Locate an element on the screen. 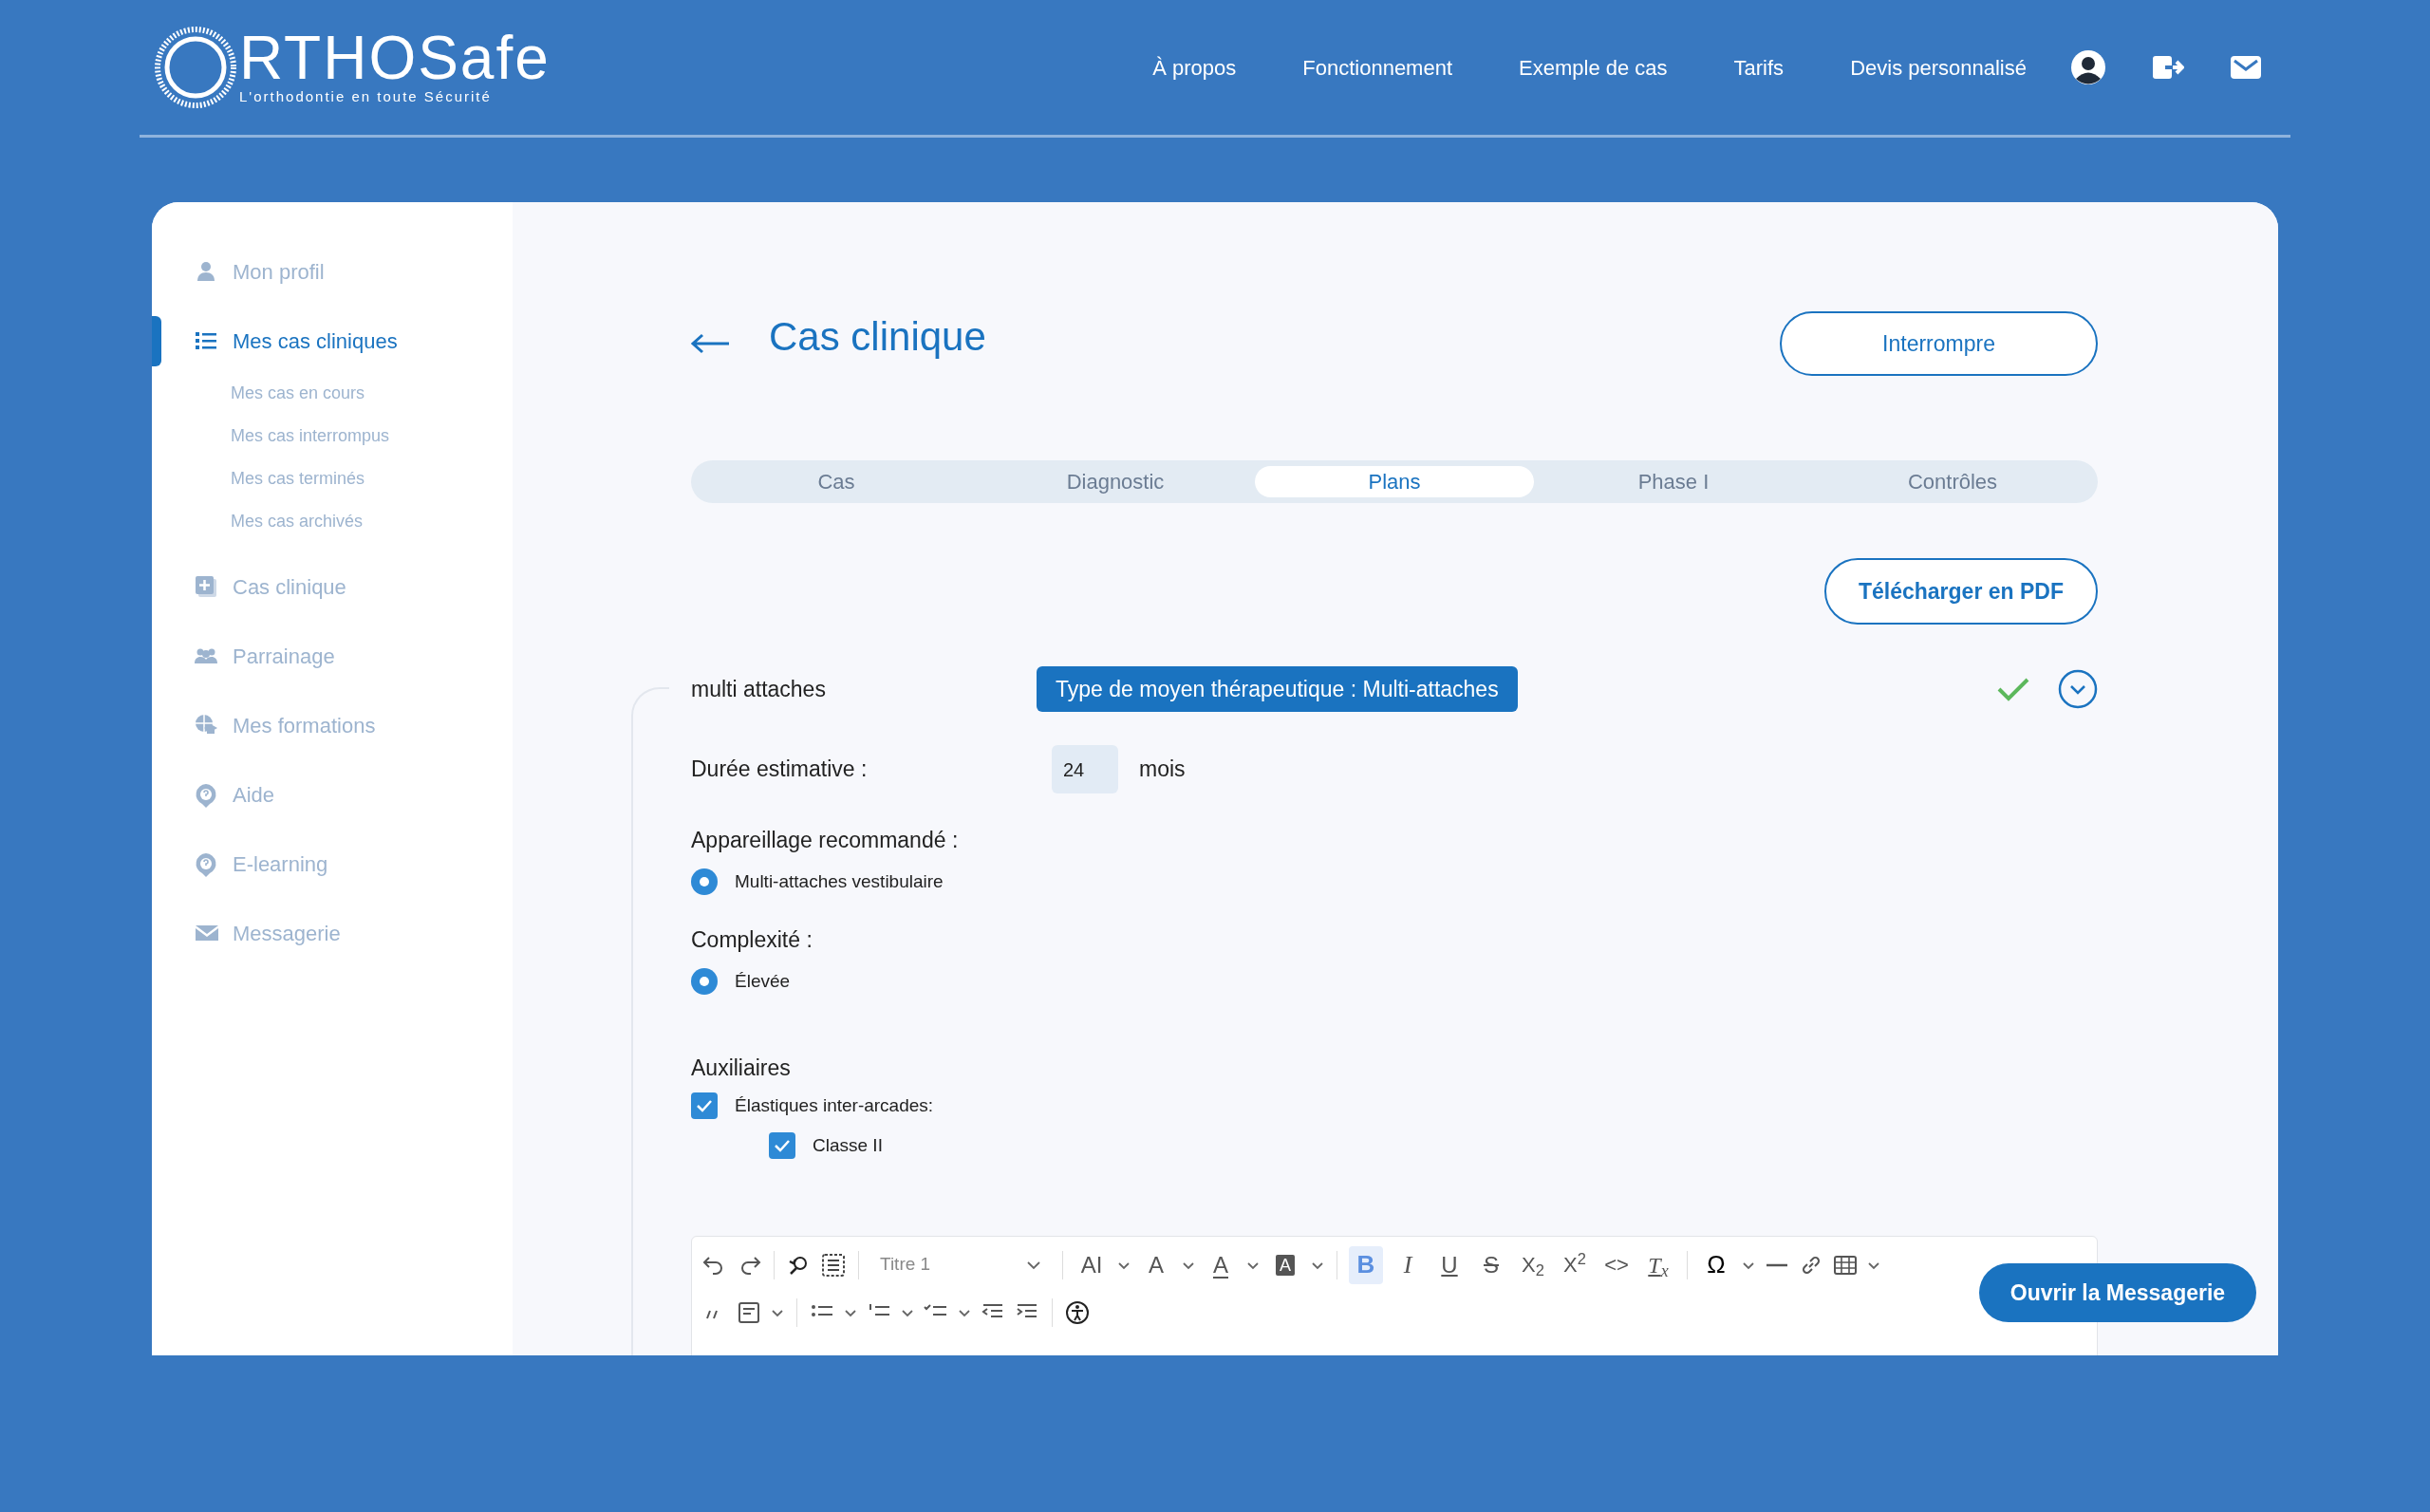 The image size is (2430, 1512). sidebar-item: Mes cas cliniques is located at coordinates (316, 342).